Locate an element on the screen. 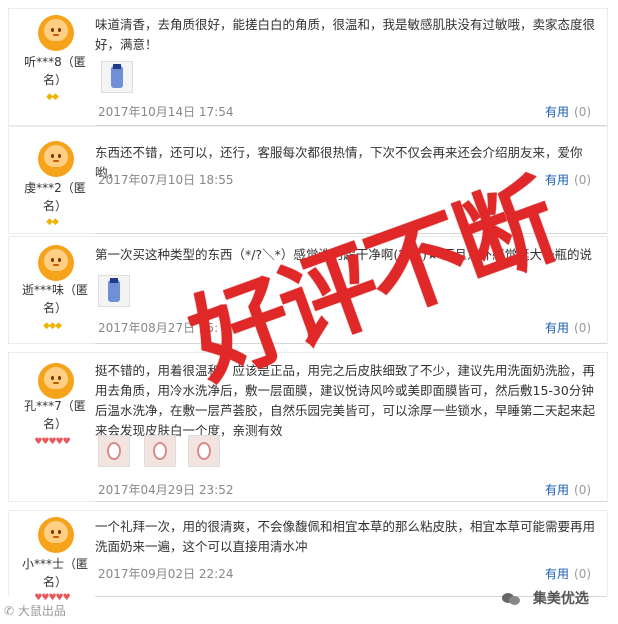  reviewer-name: 孔***7（匿名） is located at coordinates (55, 415).